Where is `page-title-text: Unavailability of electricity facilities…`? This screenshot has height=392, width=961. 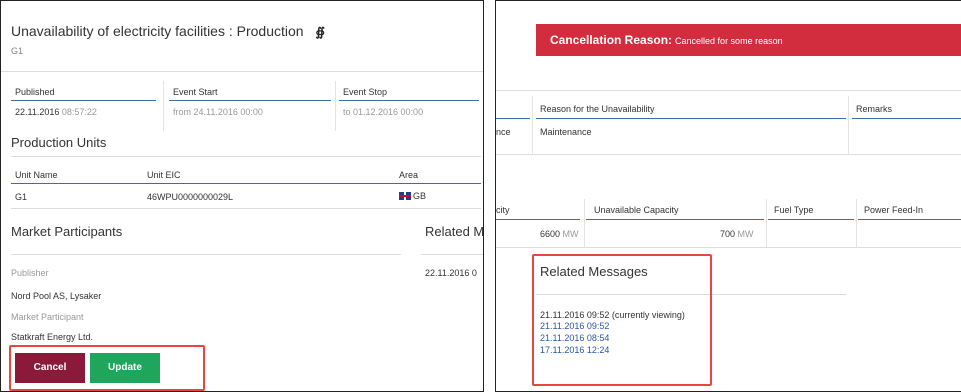
page-title-text: Unavailability of electricity facilities… is located at coordinates (157, 31).